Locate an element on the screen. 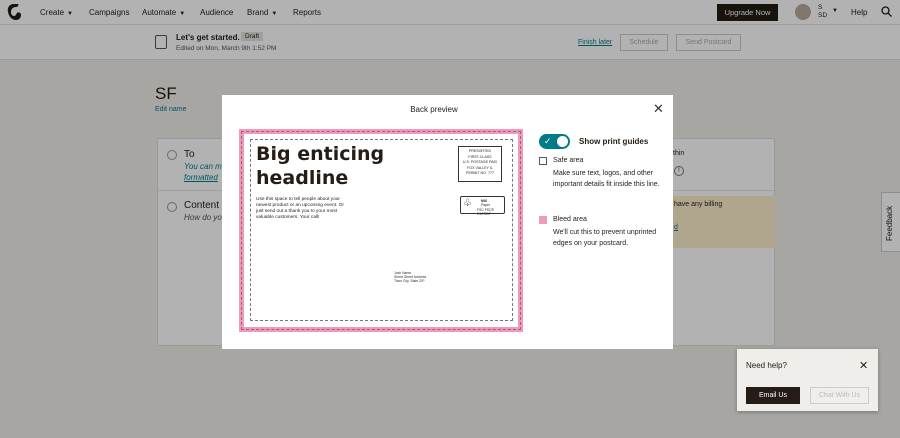 The image size is (900, 438). bleed-area-swatch is located at coordinates (543, 220).